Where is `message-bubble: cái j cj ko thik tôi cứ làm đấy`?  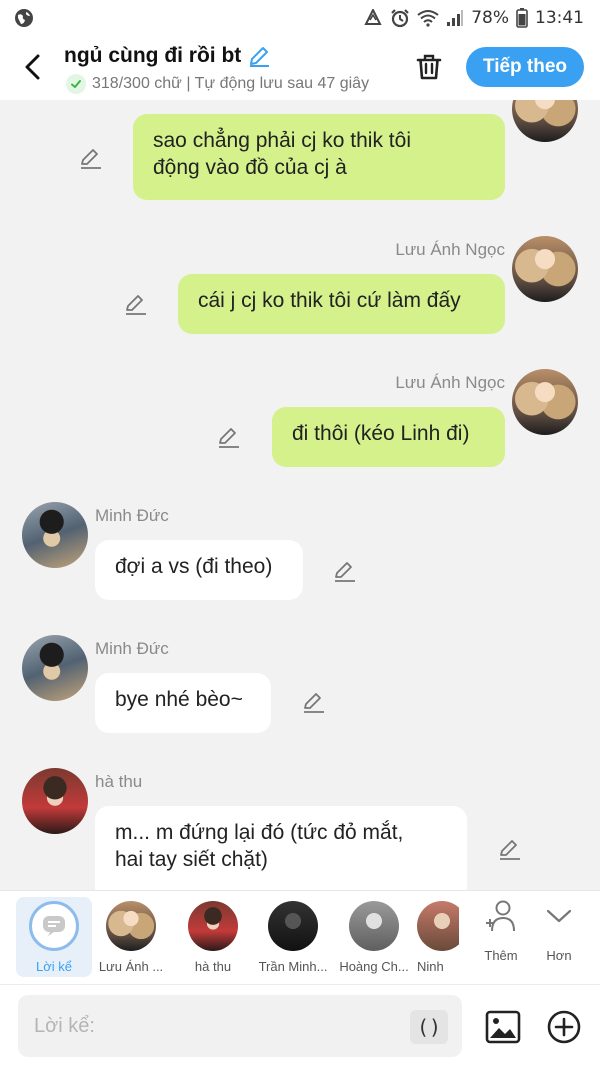
message-bubble: cái j cj ko thik tôi cứ làm đấy is located at coordinates (341, 304).